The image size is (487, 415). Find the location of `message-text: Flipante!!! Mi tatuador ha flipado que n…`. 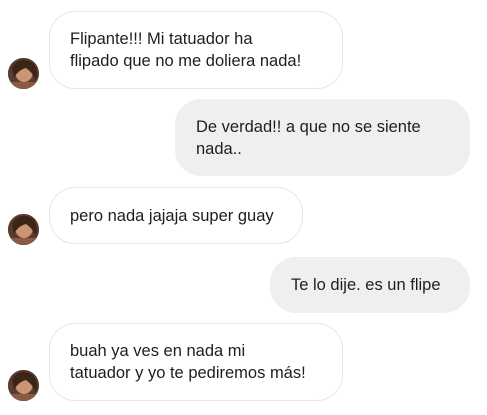

message-text: Flipante!!! Mi tatuador ha flipado que n… is located at coordinates (186, 50).